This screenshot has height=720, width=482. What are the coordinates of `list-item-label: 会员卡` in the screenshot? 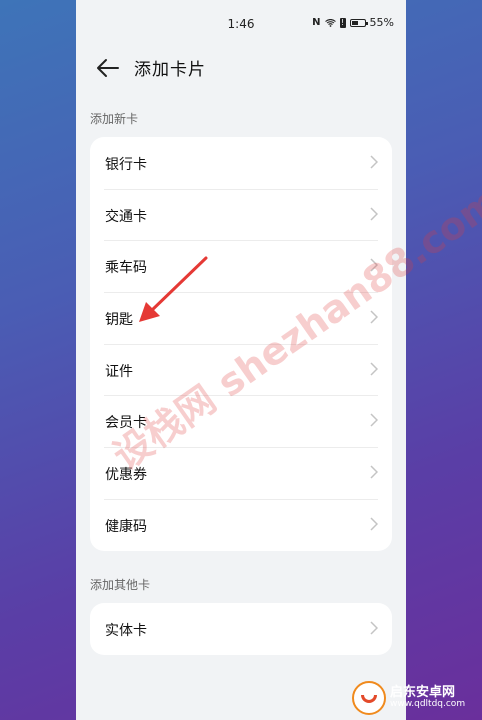 It's located at (126, 423).